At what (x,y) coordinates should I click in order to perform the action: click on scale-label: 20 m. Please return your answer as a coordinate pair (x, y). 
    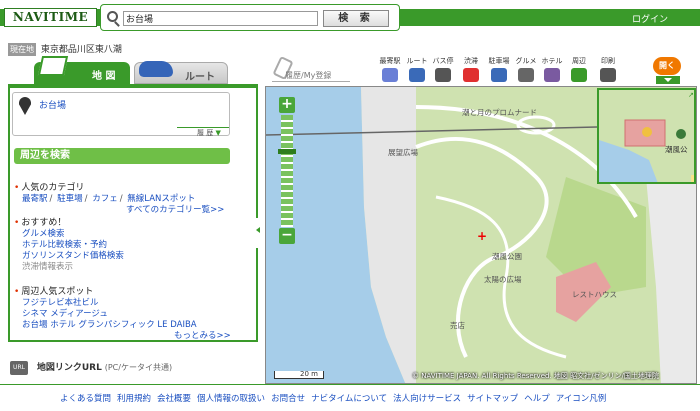
    Looking at the image, I should click on (309, 374).